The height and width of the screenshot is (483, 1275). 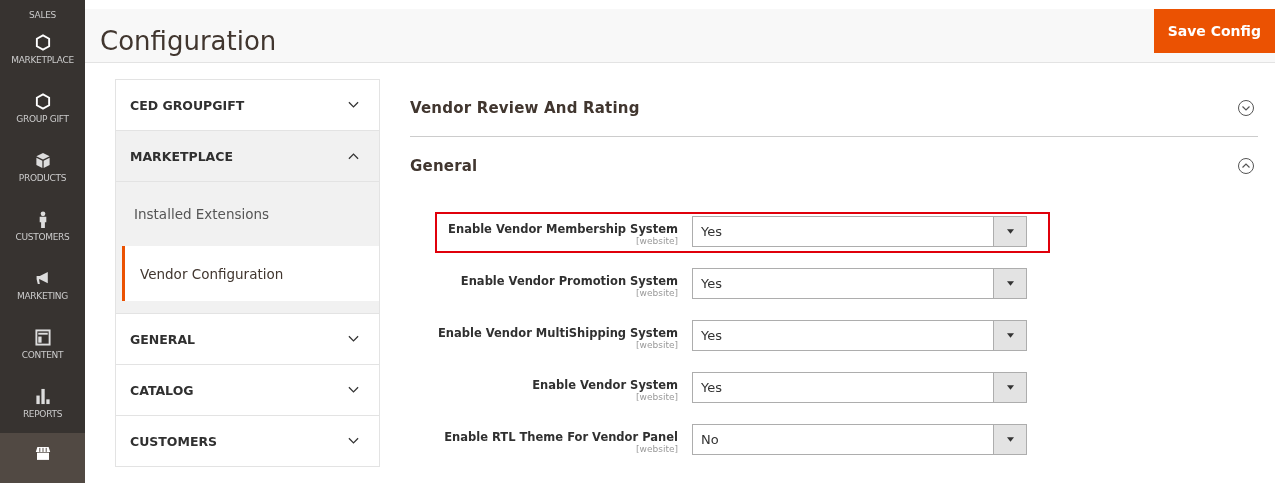 What do you see at coordinates (569, 281) in the screenshot?
I see `field-label: Enable Vendor Promotion System` at bounding box center [569, 281].